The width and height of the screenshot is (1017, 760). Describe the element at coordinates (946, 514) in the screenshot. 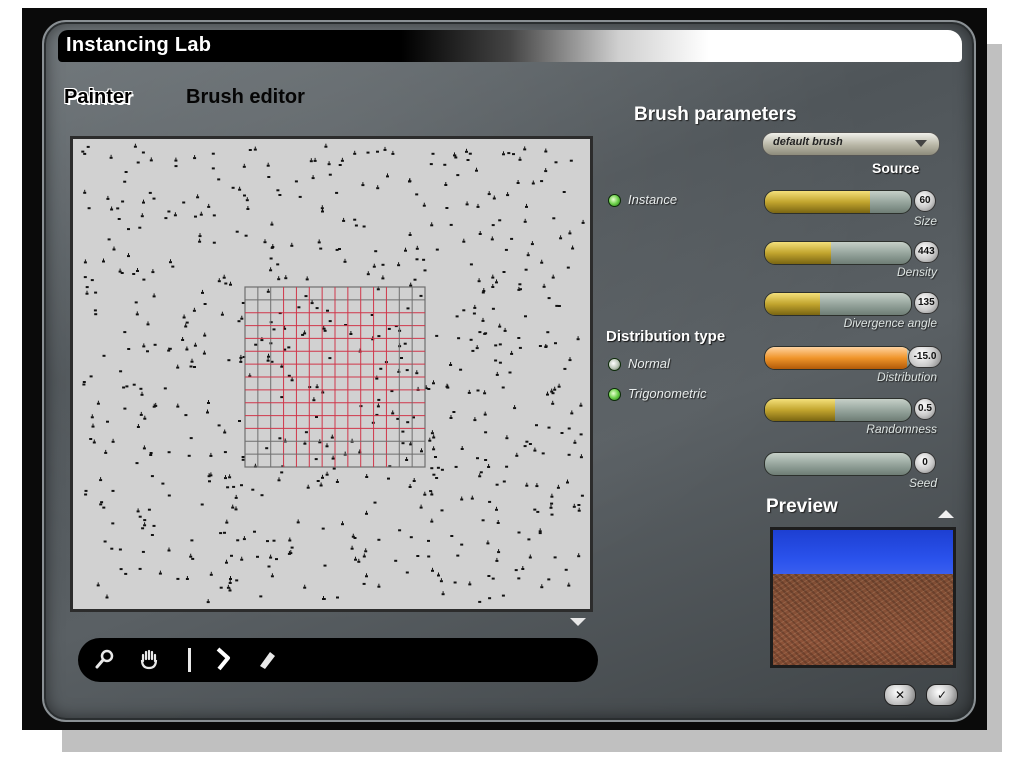

I see `collapse-preview-icon` at that location.